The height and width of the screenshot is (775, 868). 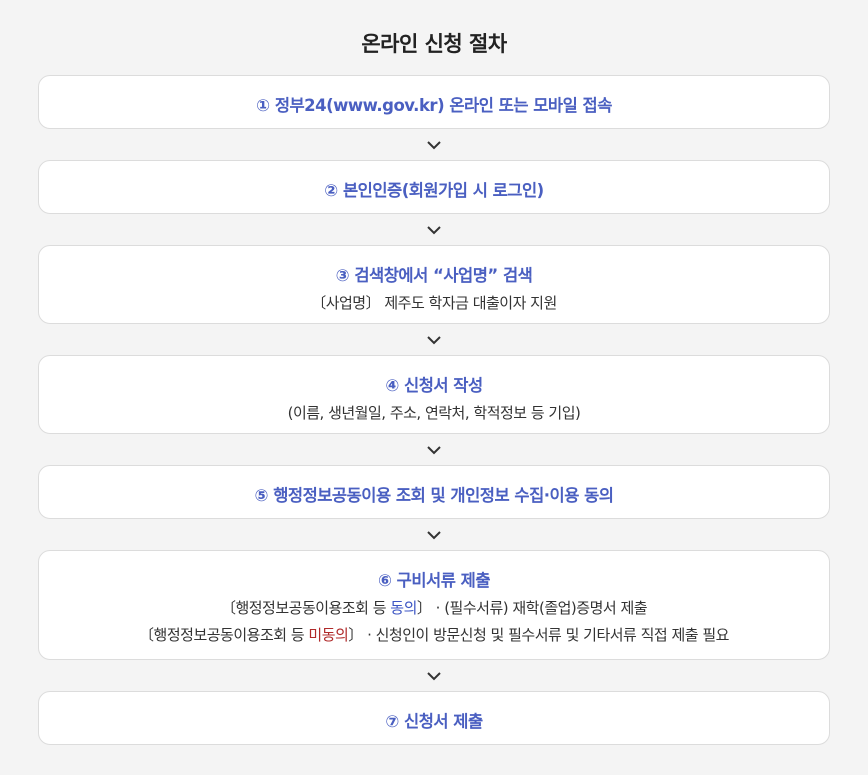 What do you see at coordinates (538, 635) in the screenshot?
I see `line-suffix: 〕 · 신청인이 방문신청 및 필수서류 및 기타서류 직접 제출 필요` at bounding box center [538, 635].